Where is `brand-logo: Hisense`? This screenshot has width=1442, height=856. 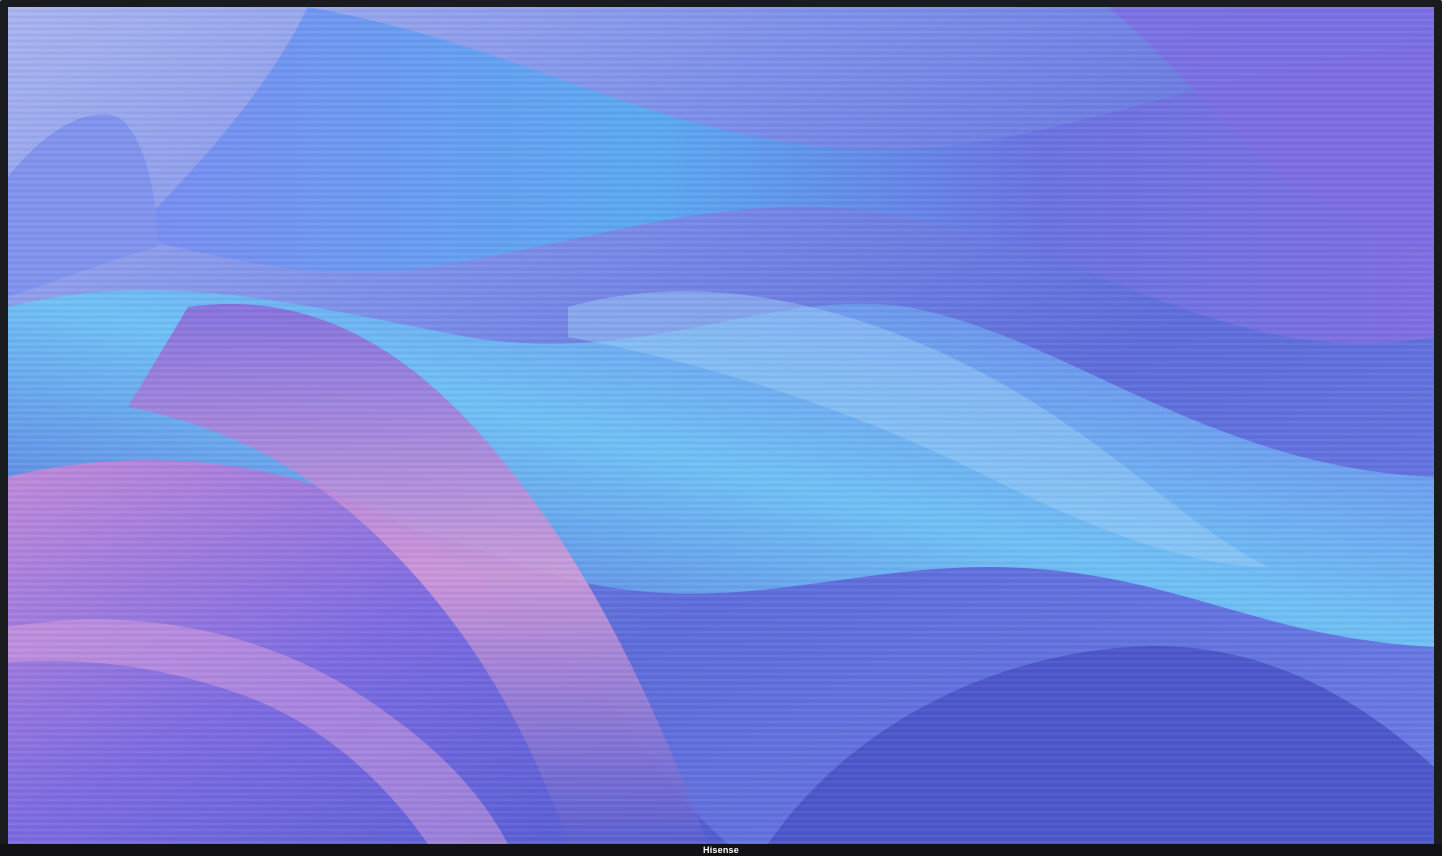 brand-logo: Hisense is located at coordinates (721, 850).